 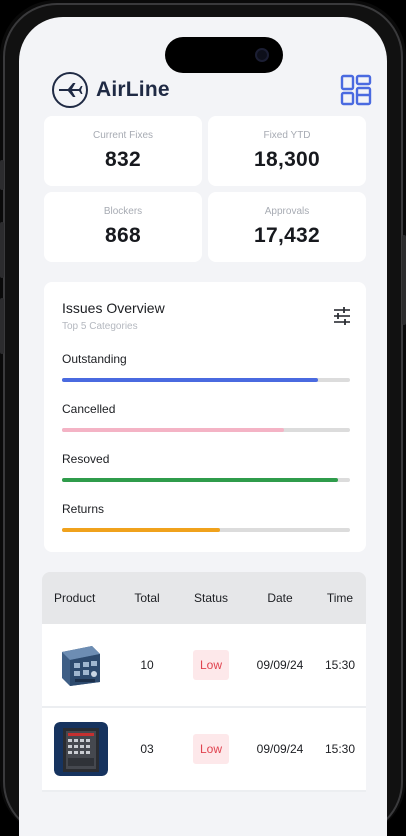 What do you see at coordinates (404, 280) in the screenshot?
I see `power-button` at bounding box center [404, 280].